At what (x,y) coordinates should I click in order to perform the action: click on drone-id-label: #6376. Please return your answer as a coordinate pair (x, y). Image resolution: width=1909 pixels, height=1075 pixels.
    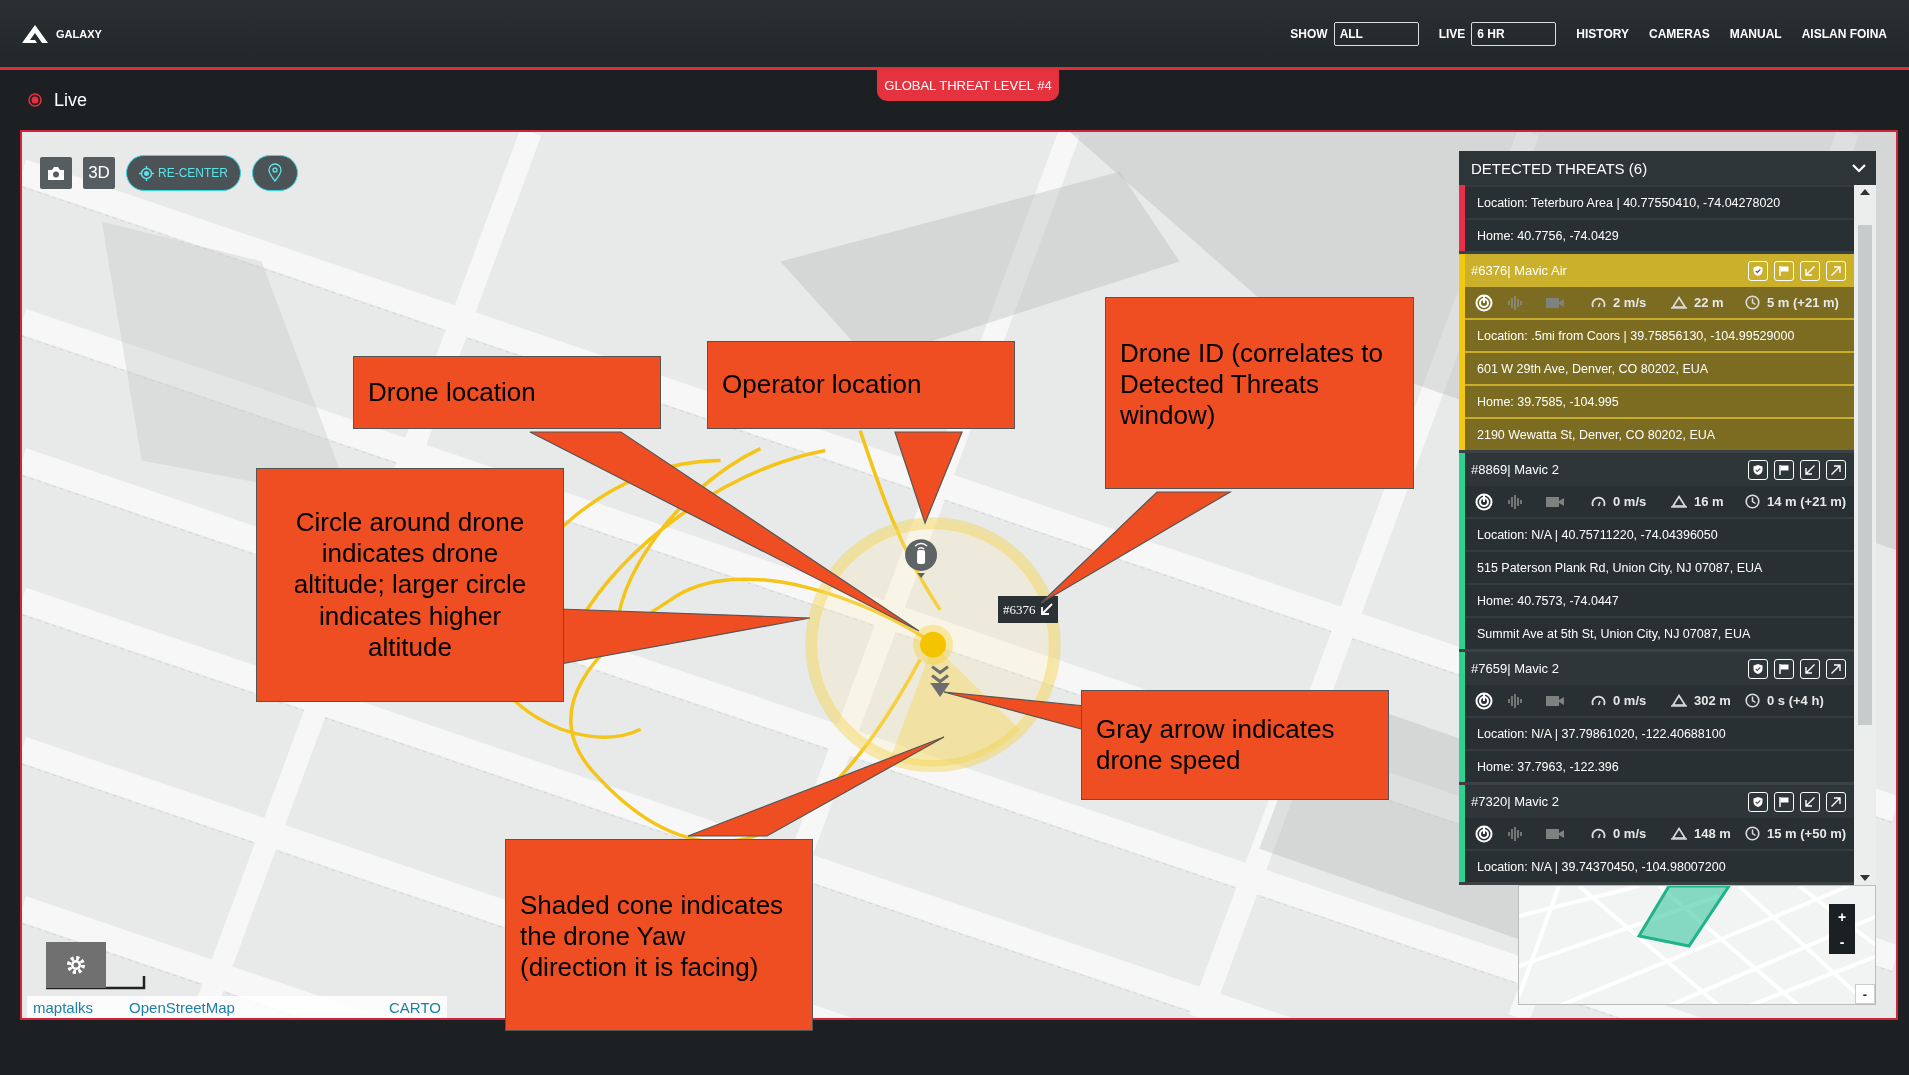
    Looking at the image, I should click on (1028, 609).